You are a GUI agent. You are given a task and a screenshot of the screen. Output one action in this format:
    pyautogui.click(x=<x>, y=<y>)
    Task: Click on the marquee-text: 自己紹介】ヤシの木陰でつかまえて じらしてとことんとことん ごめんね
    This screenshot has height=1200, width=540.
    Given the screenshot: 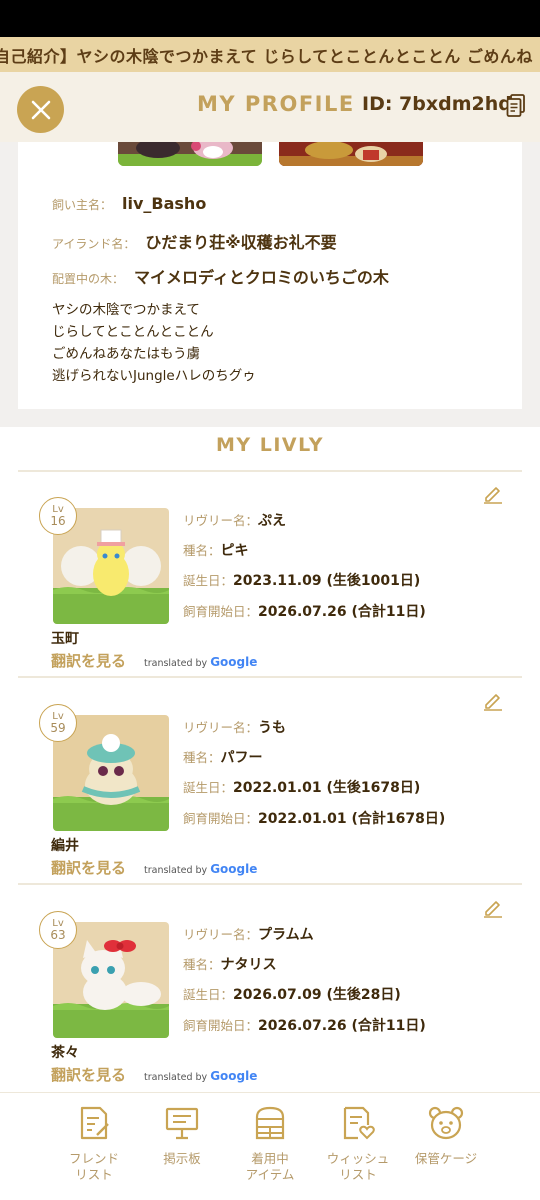 What is the action you would take?
    pyautogui.click(x=266, y=56)
    